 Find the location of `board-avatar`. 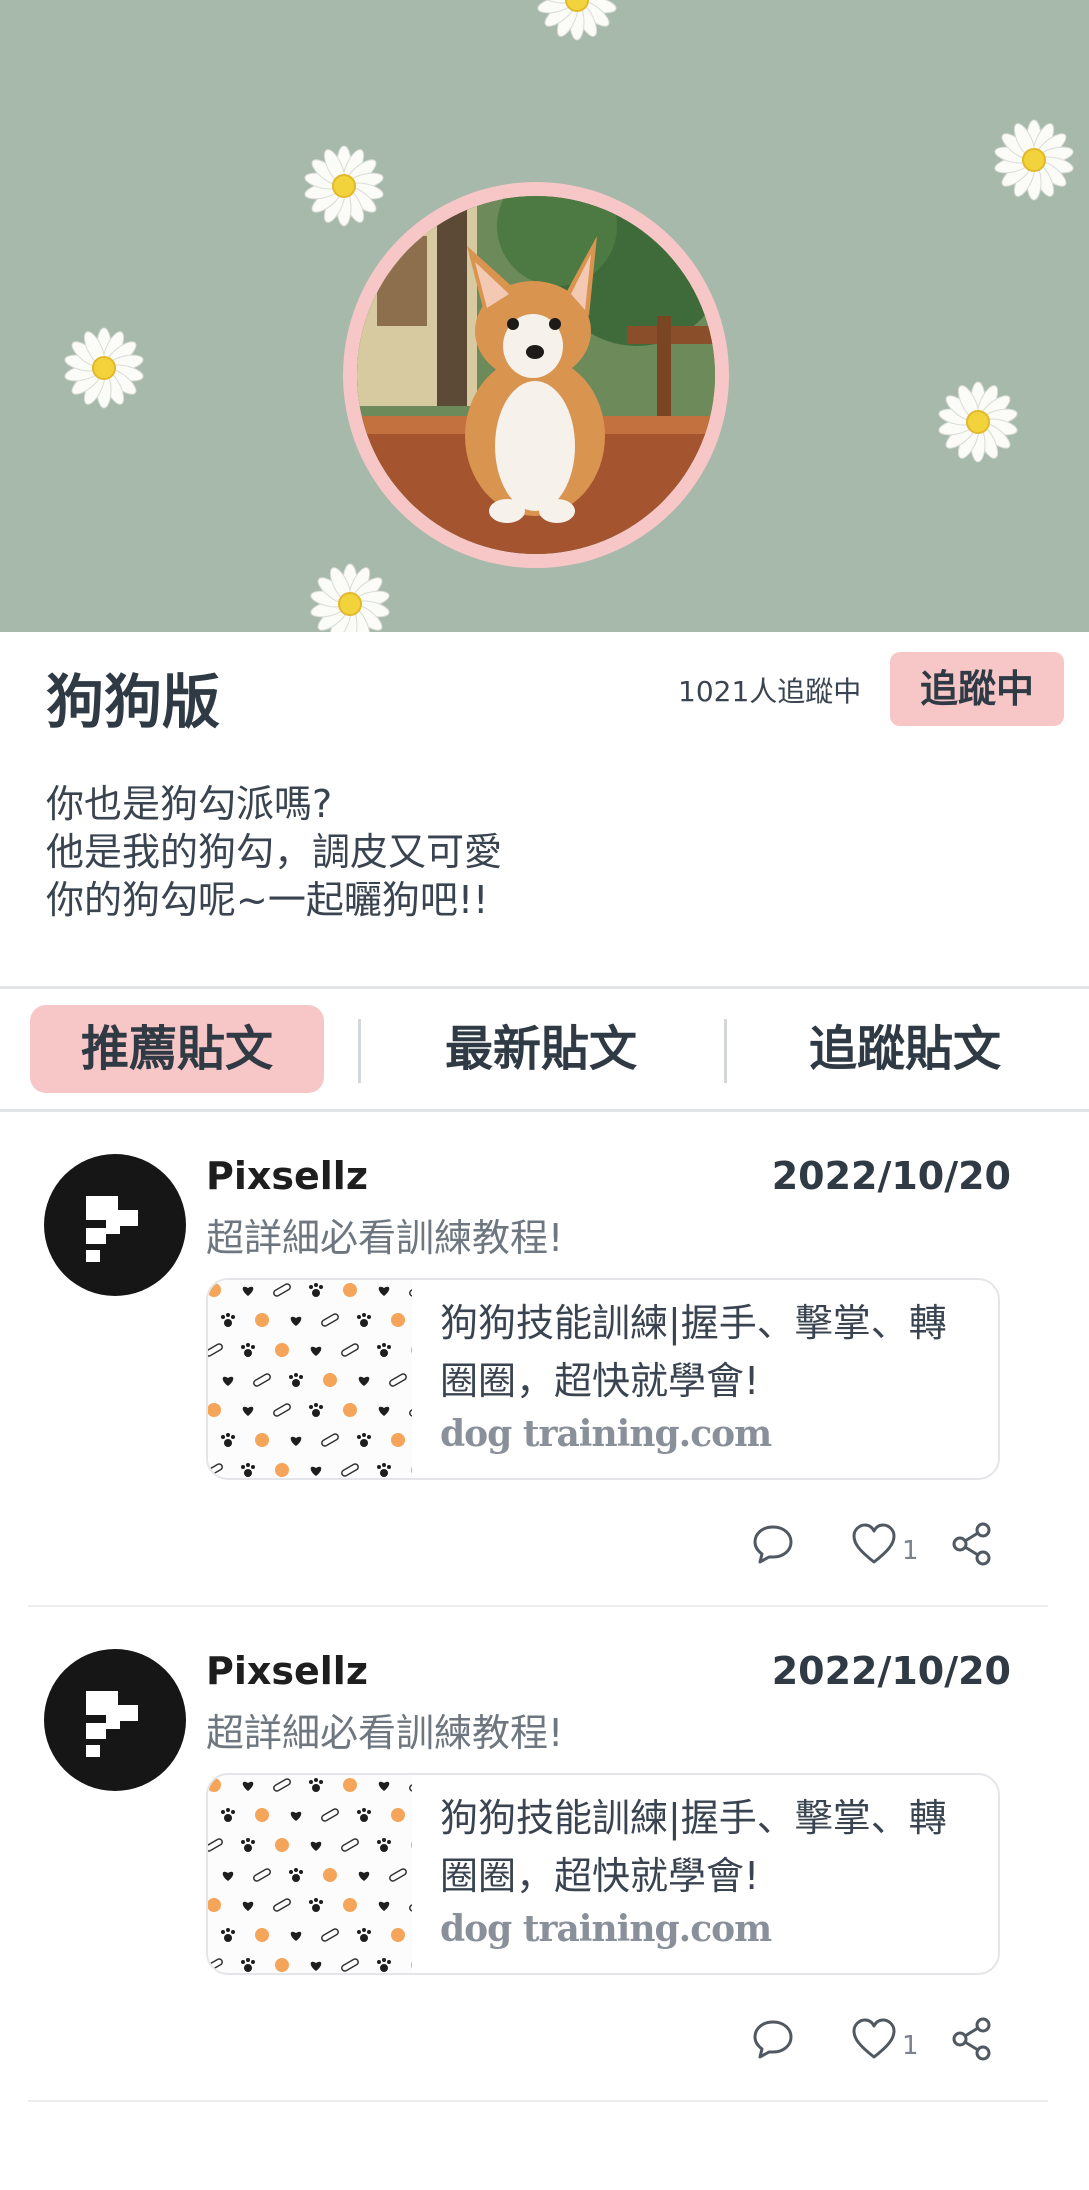

board-avatar is located at coordinates (536, 375).